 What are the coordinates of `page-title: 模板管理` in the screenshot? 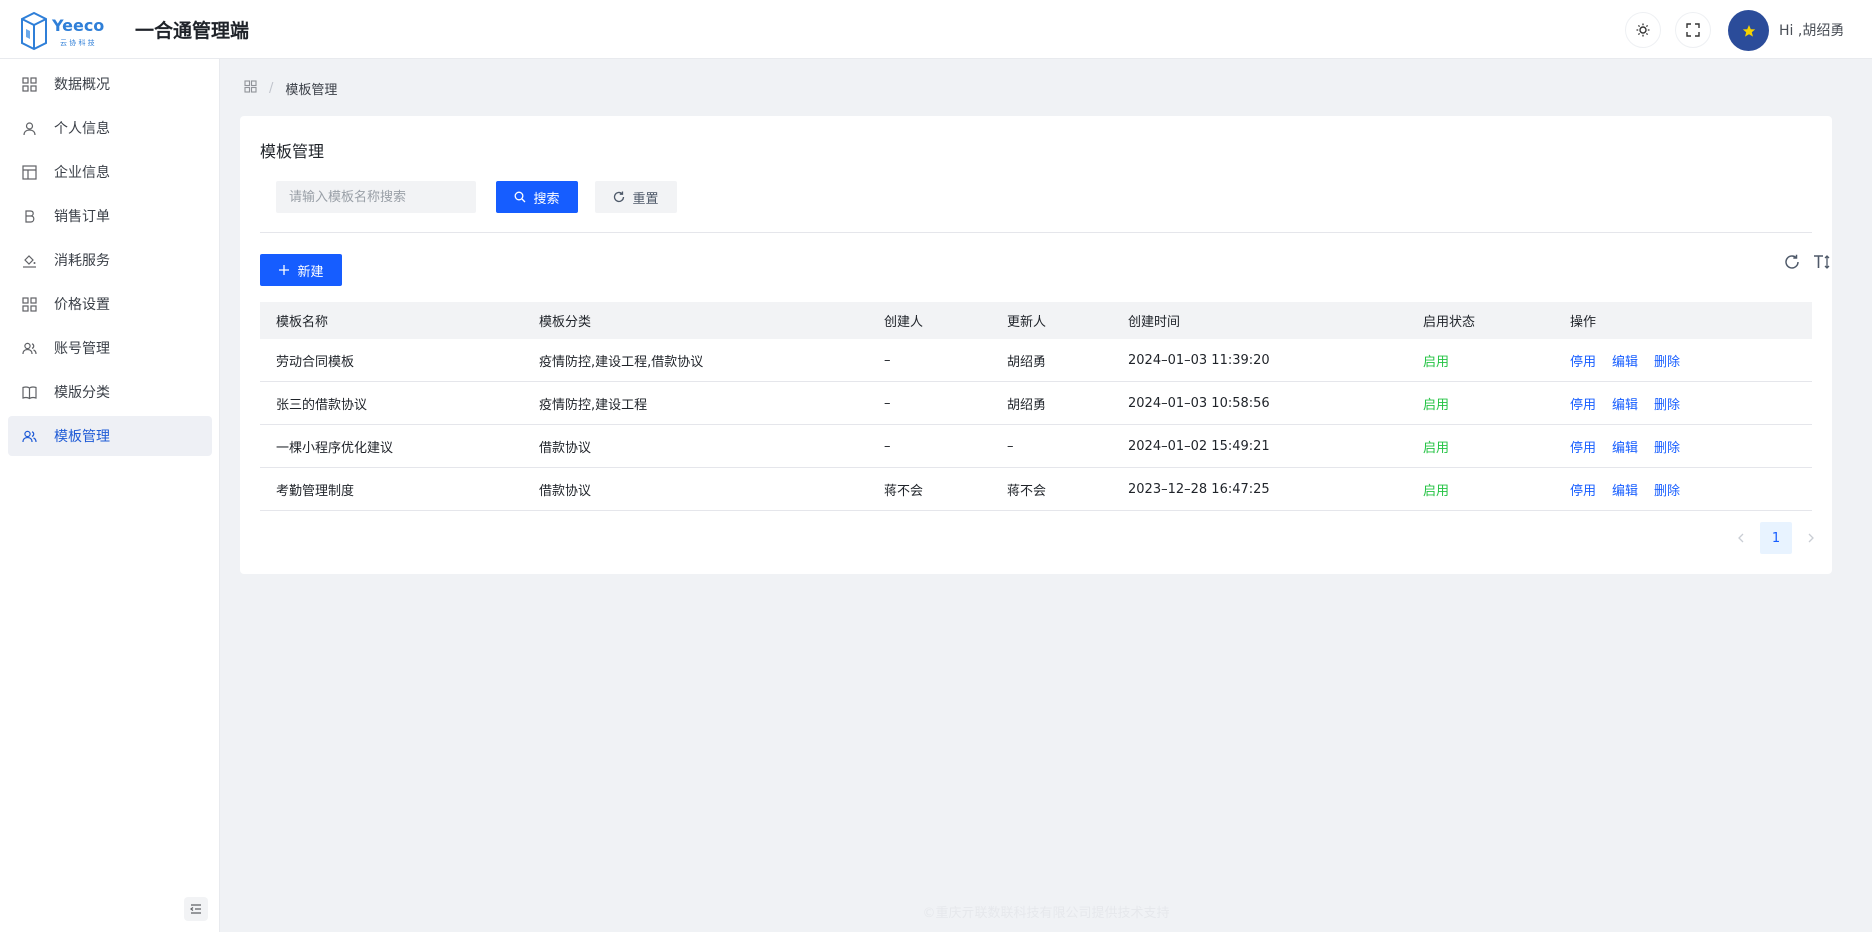 It's located at (292, 151).